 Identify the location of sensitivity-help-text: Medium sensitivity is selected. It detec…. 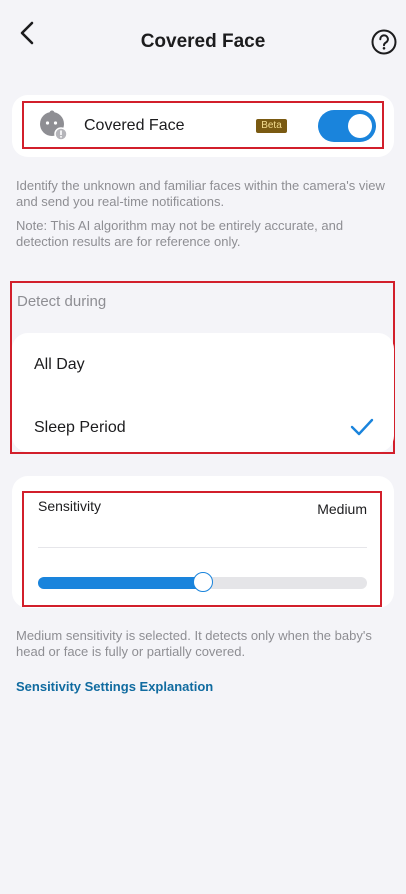
(194, 643).